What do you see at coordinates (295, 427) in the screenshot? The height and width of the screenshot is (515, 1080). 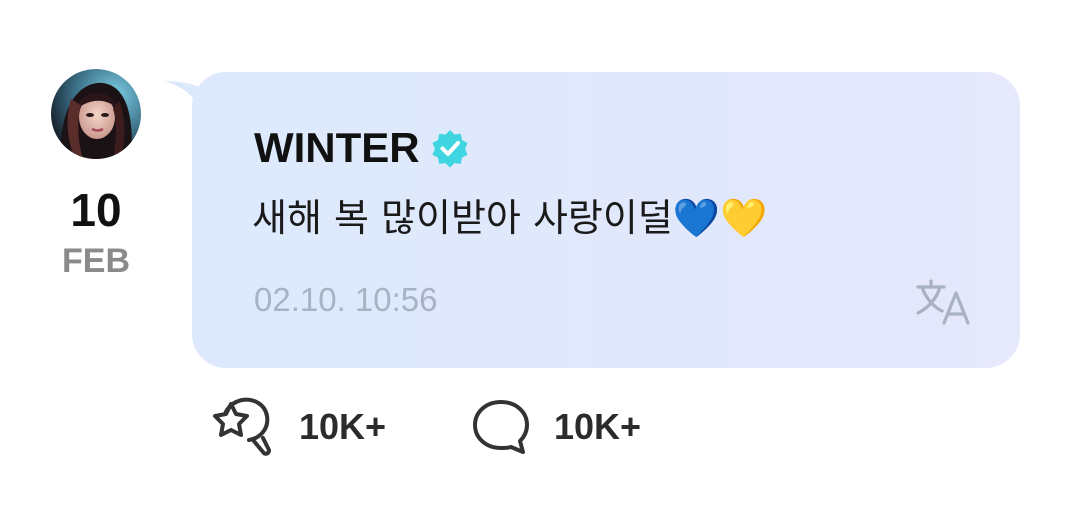 I see `reaction-button: 10K+` at bounding box center [295, 427].